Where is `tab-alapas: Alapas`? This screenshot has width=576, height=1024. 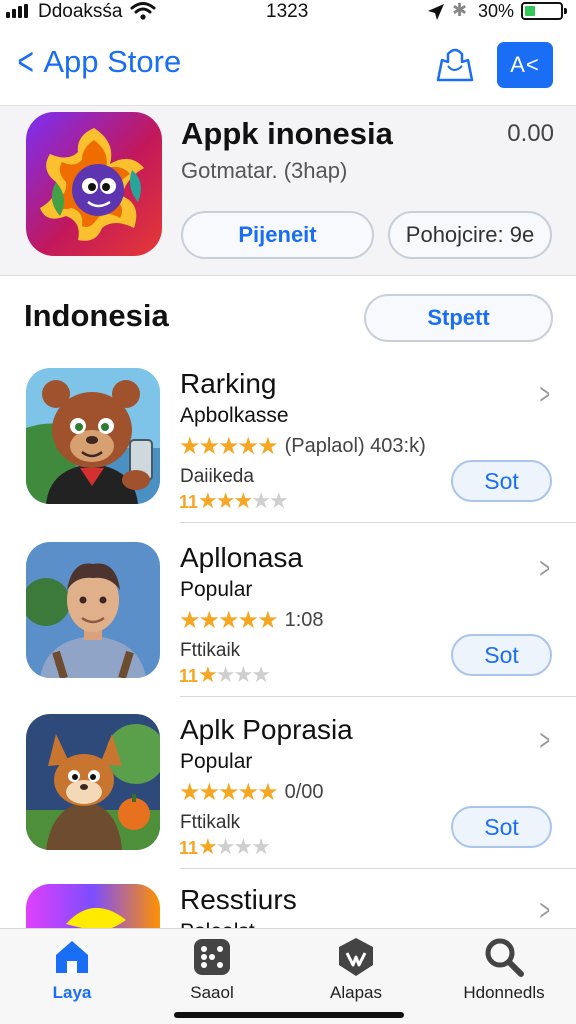
tab-alapas: Alapas is located at coordinates (356, 969).